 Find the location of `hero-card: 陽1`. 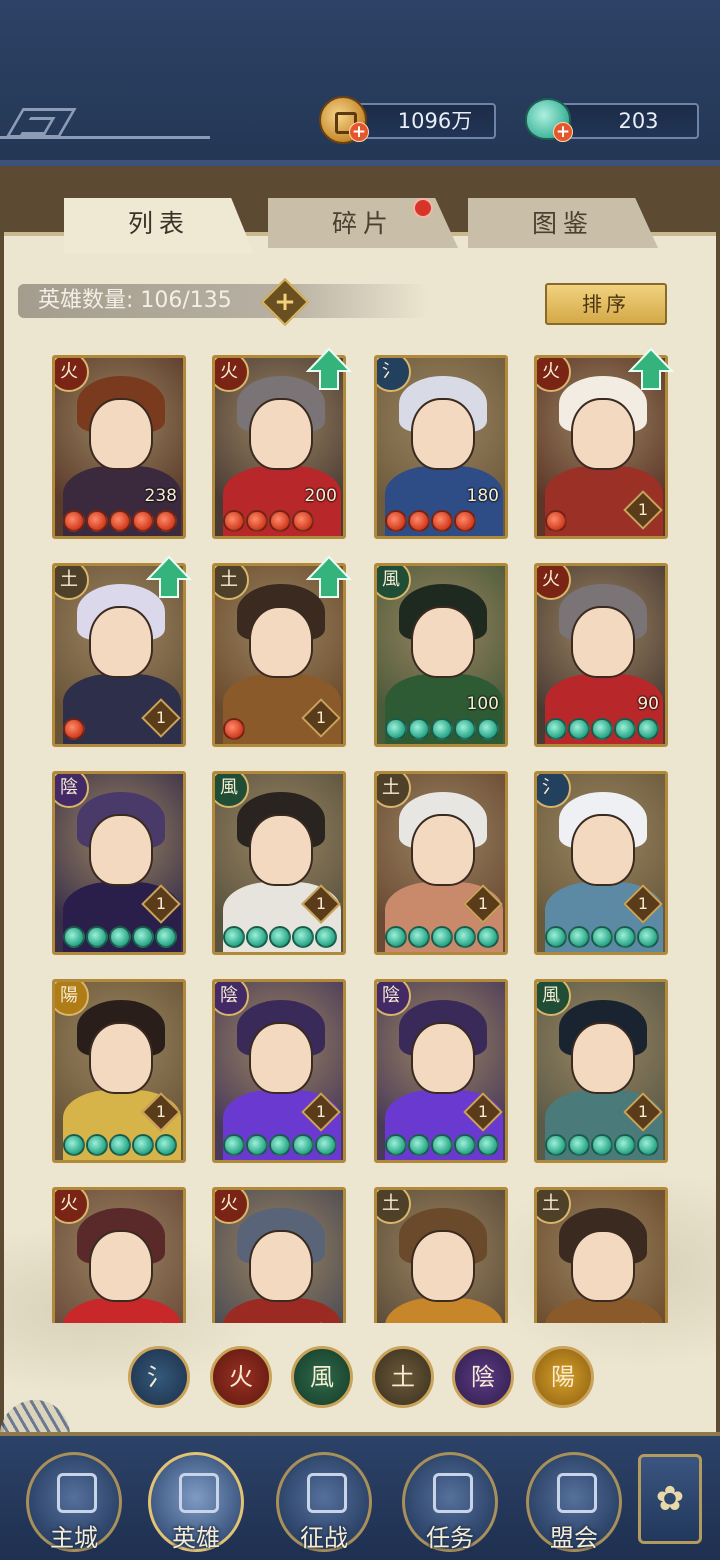

hero-card: 陽1 is located at coordinates (119, 1071).